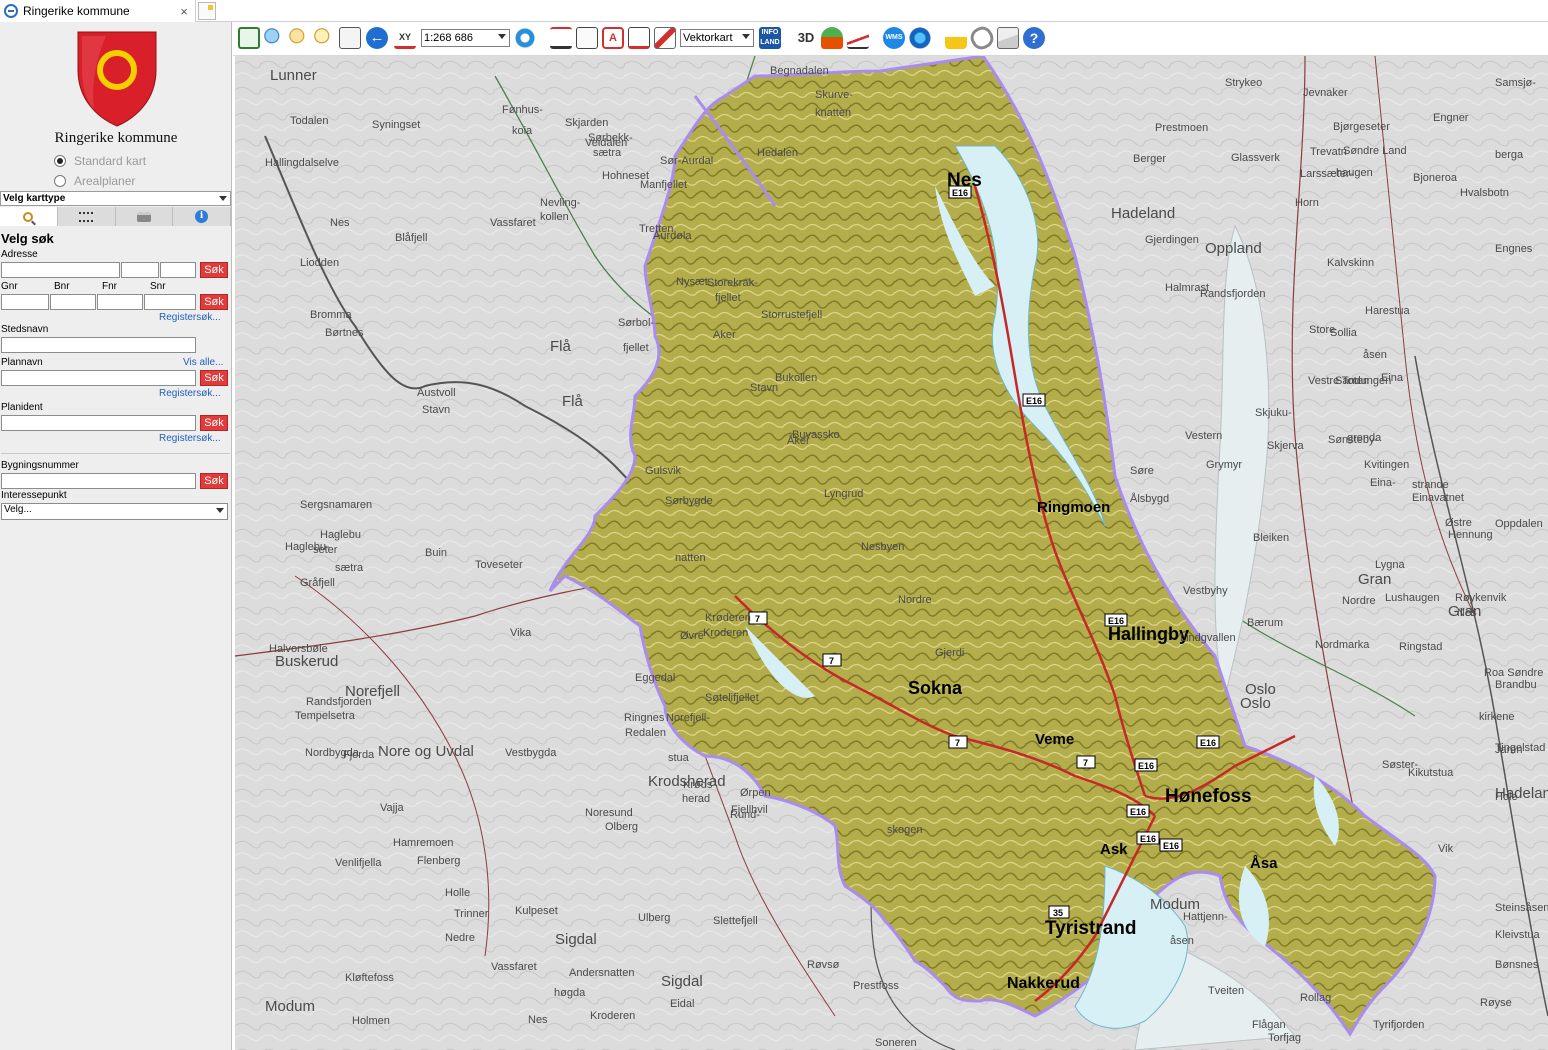 The image size is (1548, 1050). What do you see at coordinates (525, 38) in the screenshot?
I see `refresh-icon` at bounding box center [525, 38].